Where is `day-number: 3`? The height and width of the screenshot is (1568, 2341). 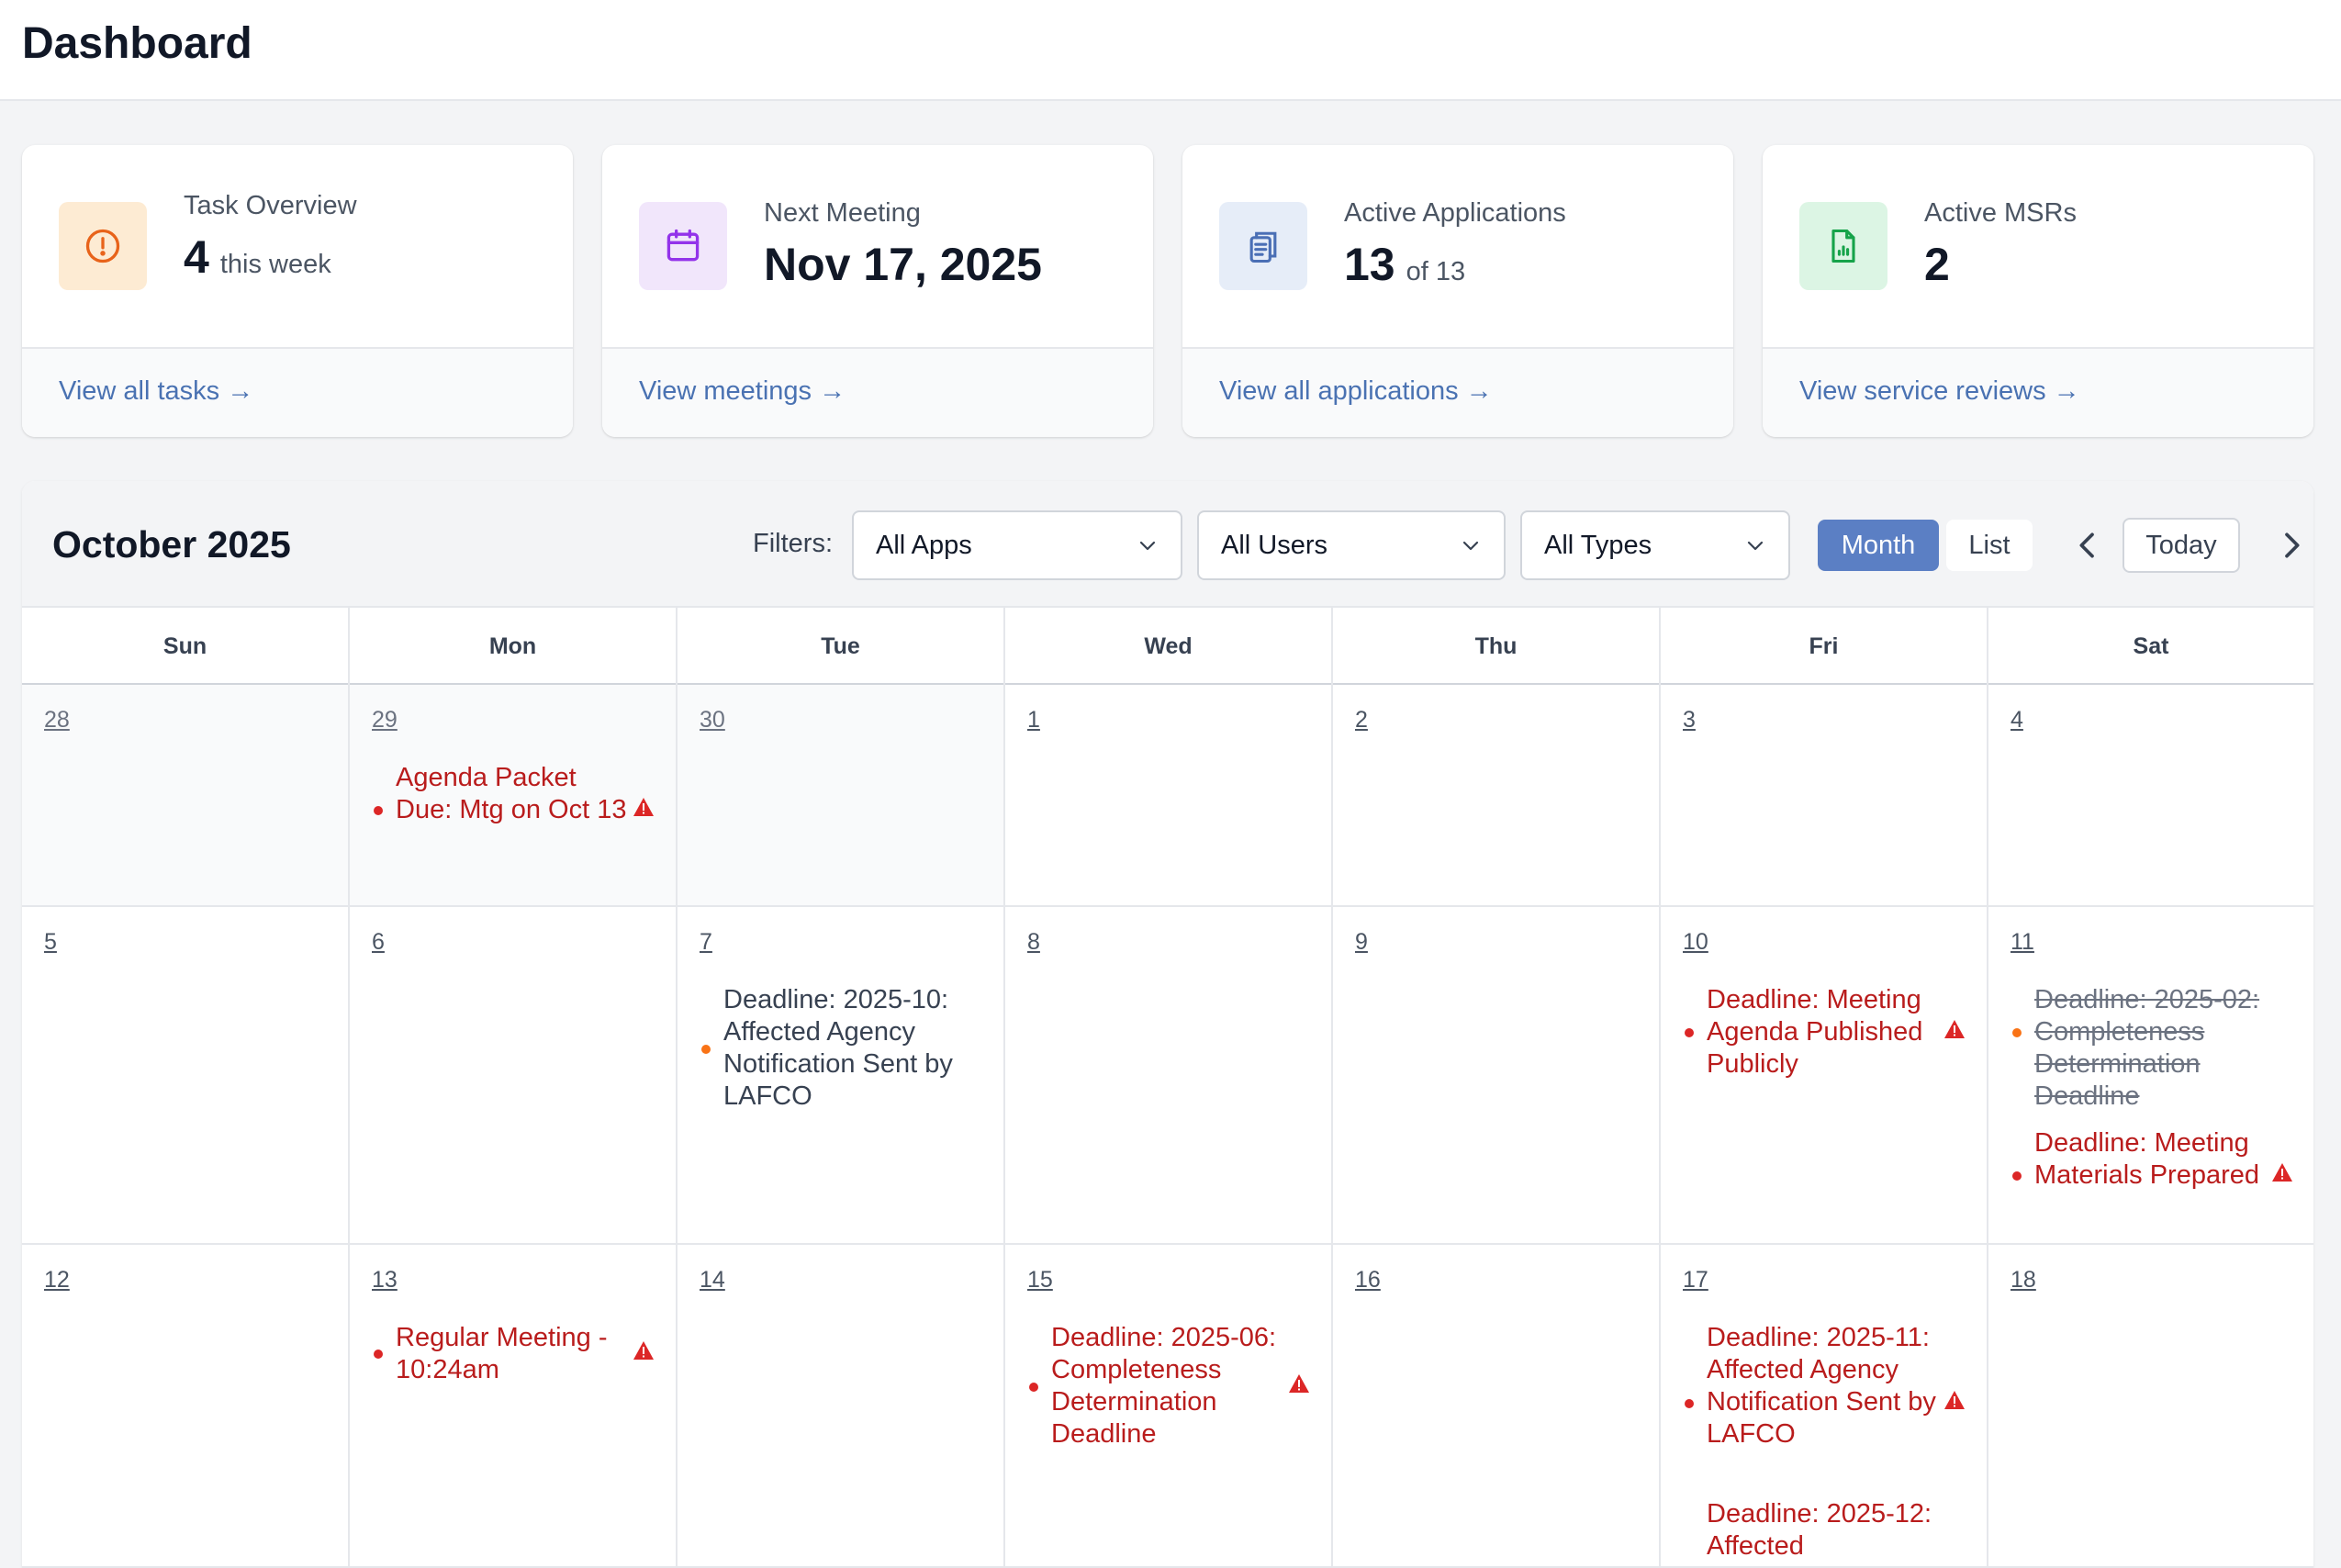
day-number: 3 is located at coordinates (1690, 720).